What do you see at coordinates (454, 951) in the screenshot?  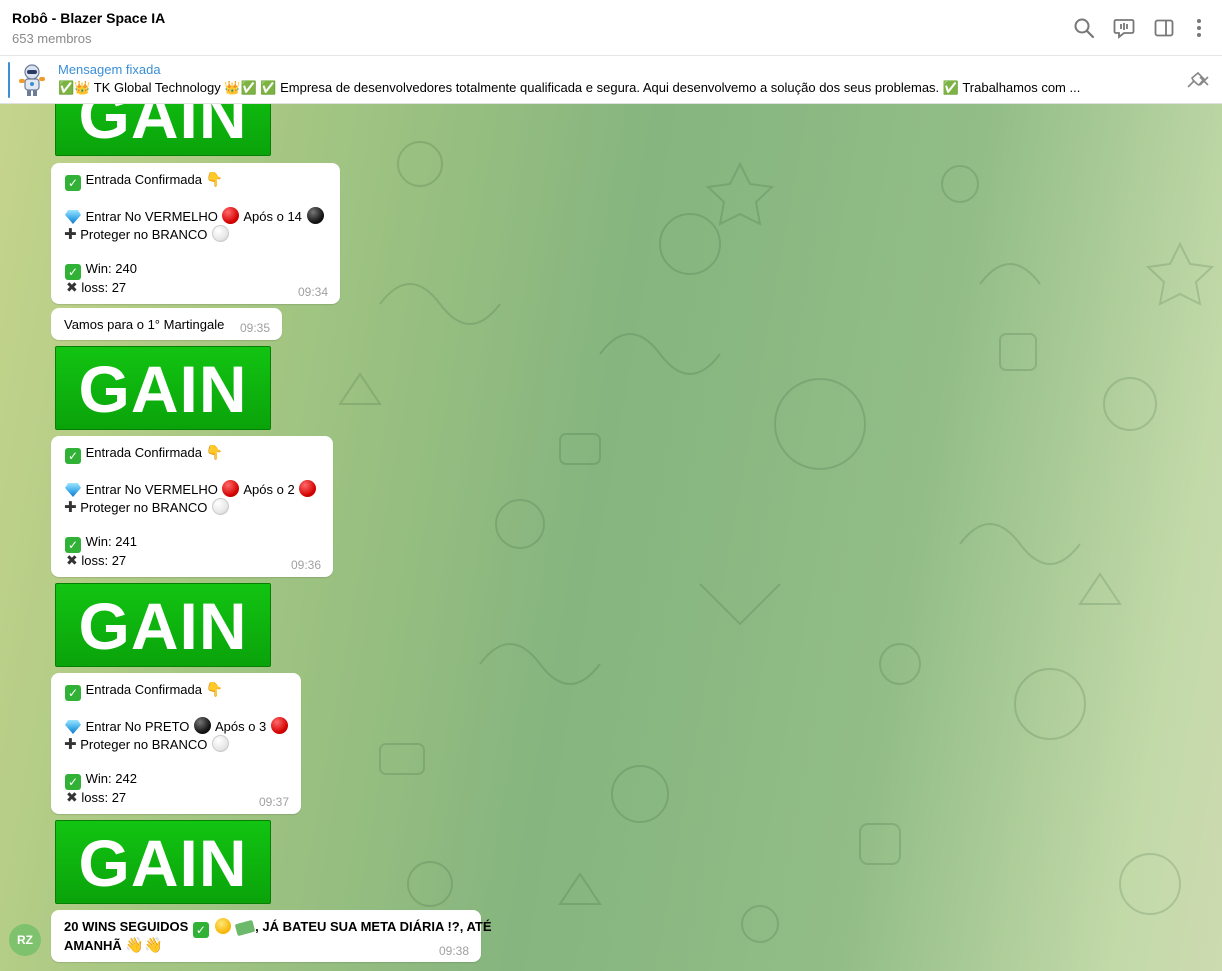 I see `message-time: 09:38` at bounding box center [454, 951].